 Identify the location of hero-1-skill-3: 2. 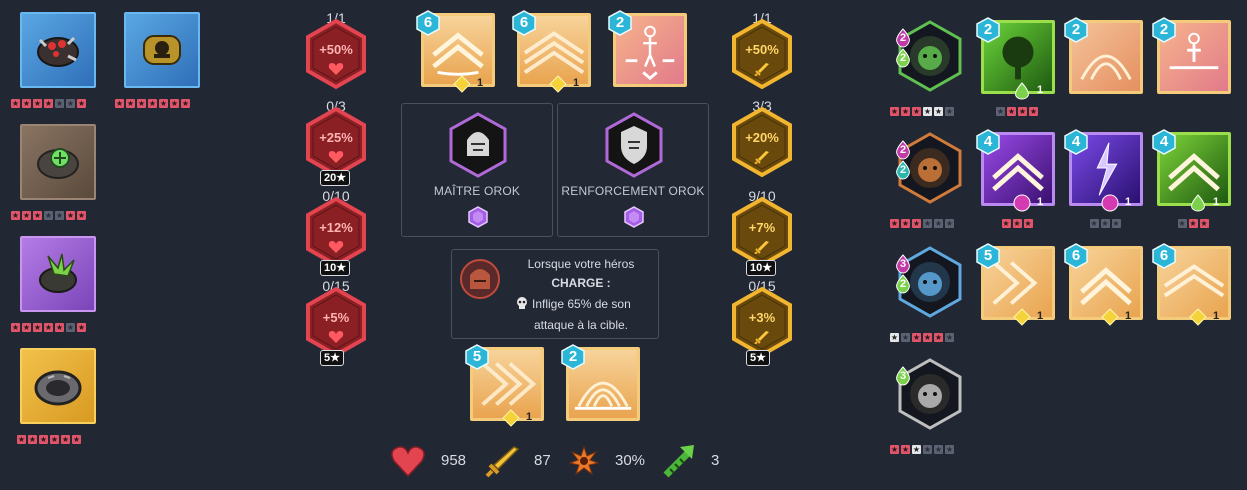
(1191, 55).